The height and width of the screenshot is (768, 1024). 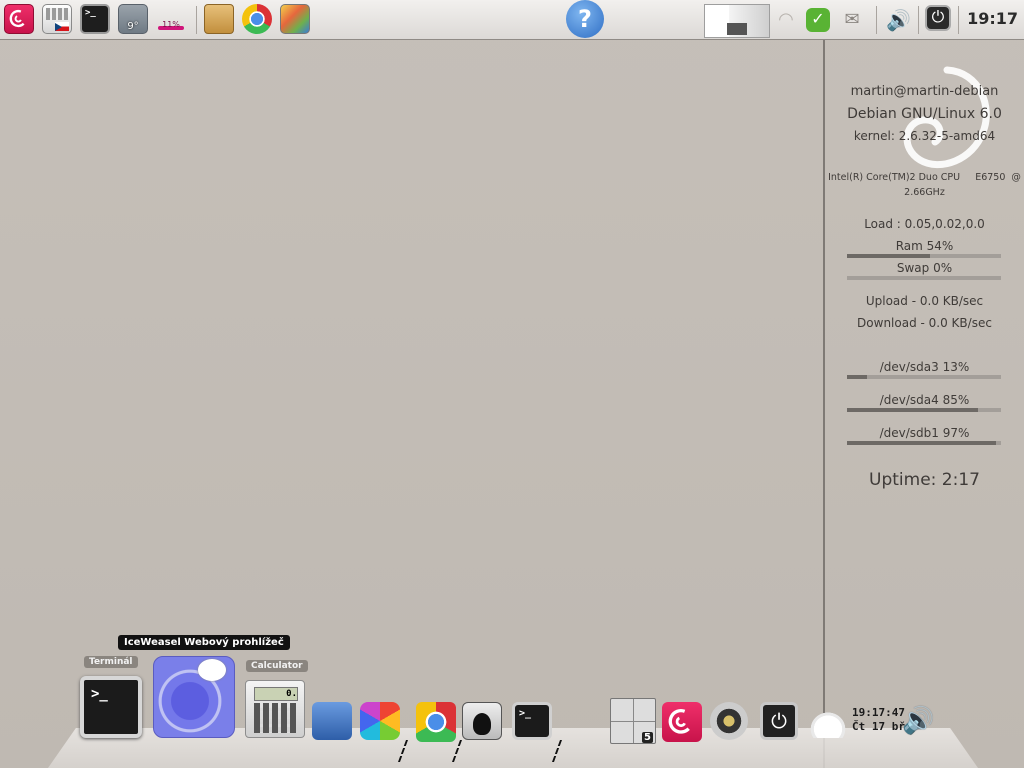 I want to click on conky-uptime: Uptime: 2:17, so click(x=924, y=480).